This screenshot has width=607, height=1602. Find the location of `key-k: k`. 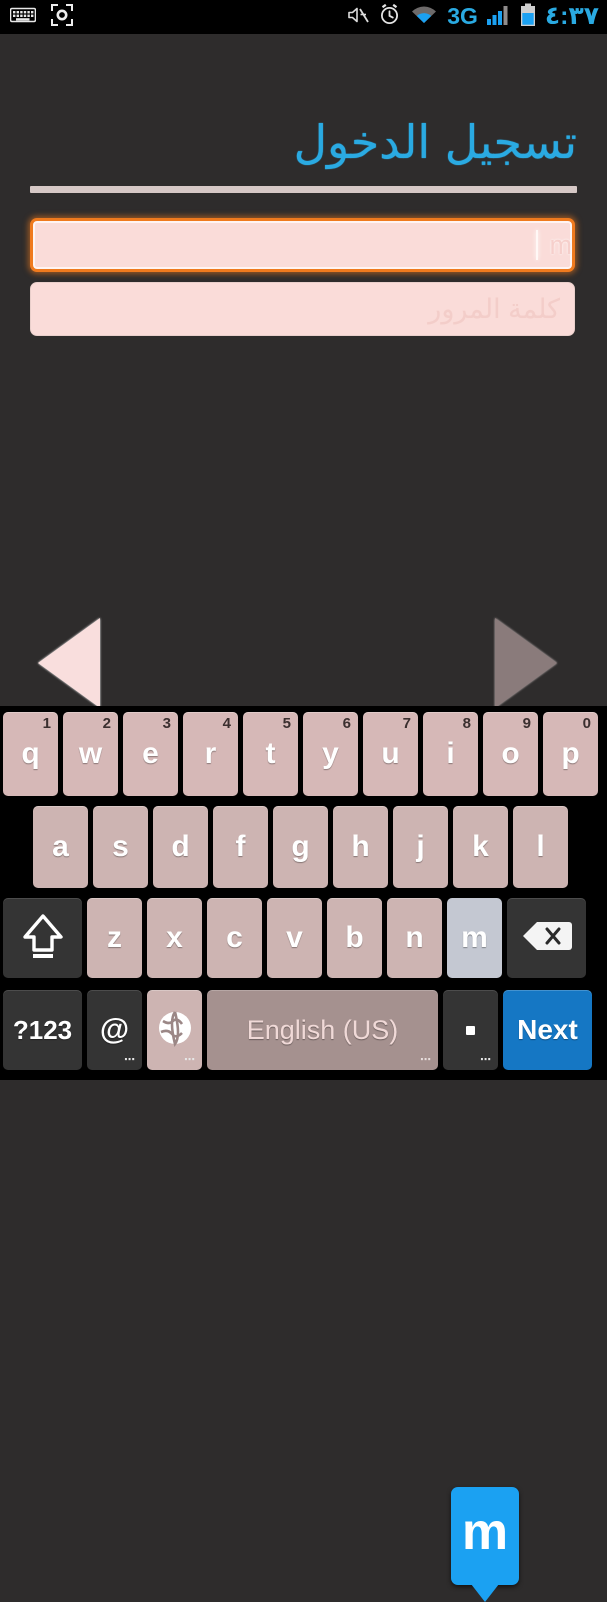

key-k: k is located at coordinates (480, 847).